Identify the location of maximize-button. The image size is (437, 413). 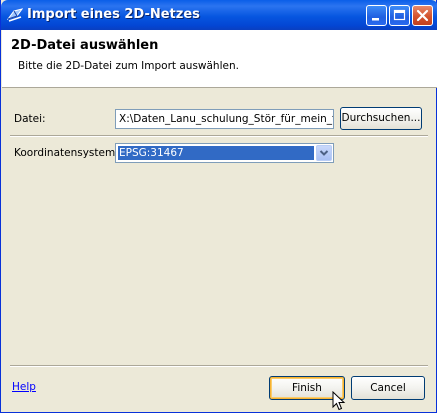
(399, 15).